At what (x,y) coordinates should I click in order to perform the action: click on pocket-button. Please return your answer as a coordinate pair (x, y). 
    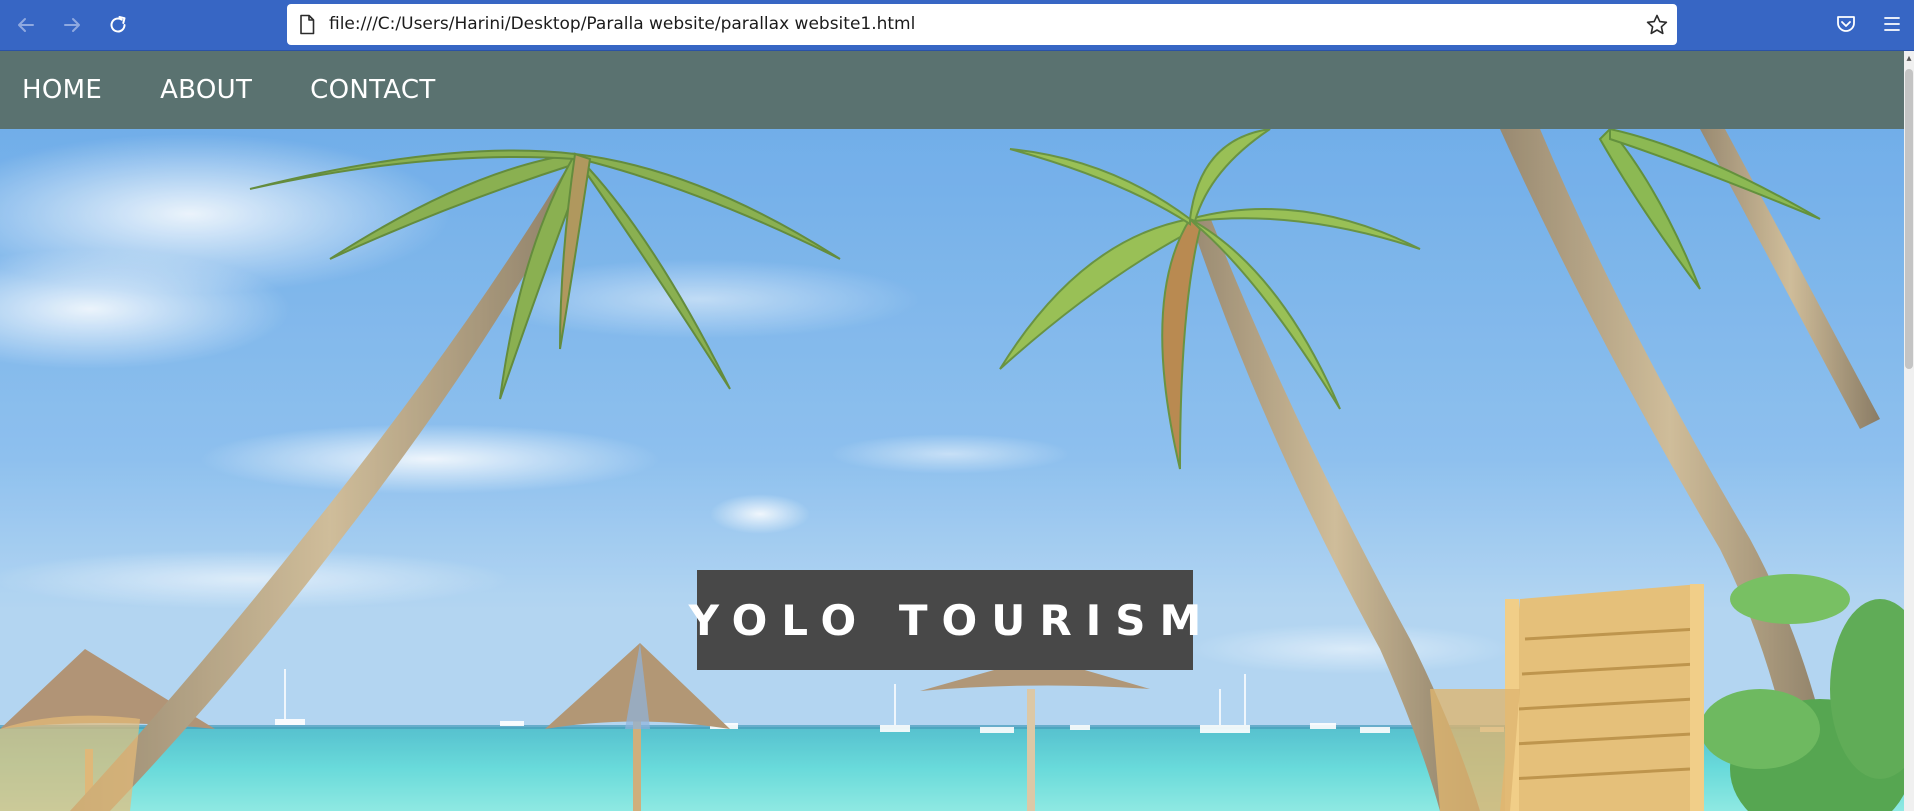
    Looking at the image, I should click on (1846, 26).